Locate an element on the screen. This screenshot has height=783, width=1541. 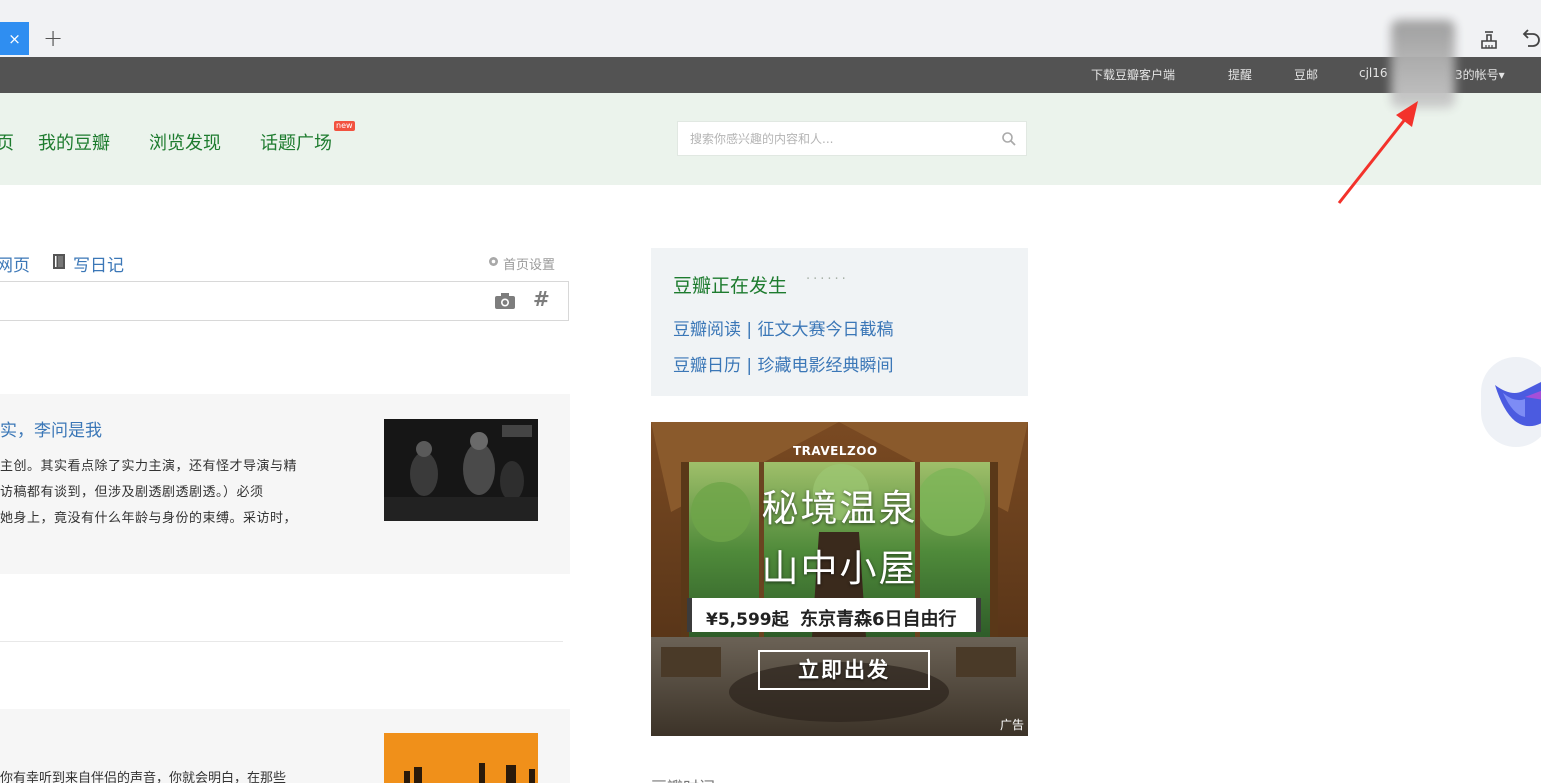
feed-divider is located at coordinates (281, 641).